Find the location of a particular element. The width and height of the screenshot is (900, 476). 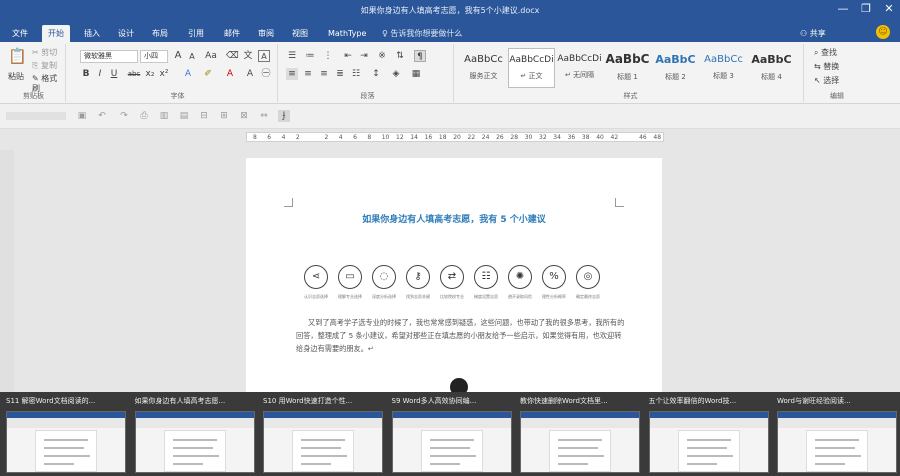

undo-icon: ↶ is located at coordinates (102, 116).